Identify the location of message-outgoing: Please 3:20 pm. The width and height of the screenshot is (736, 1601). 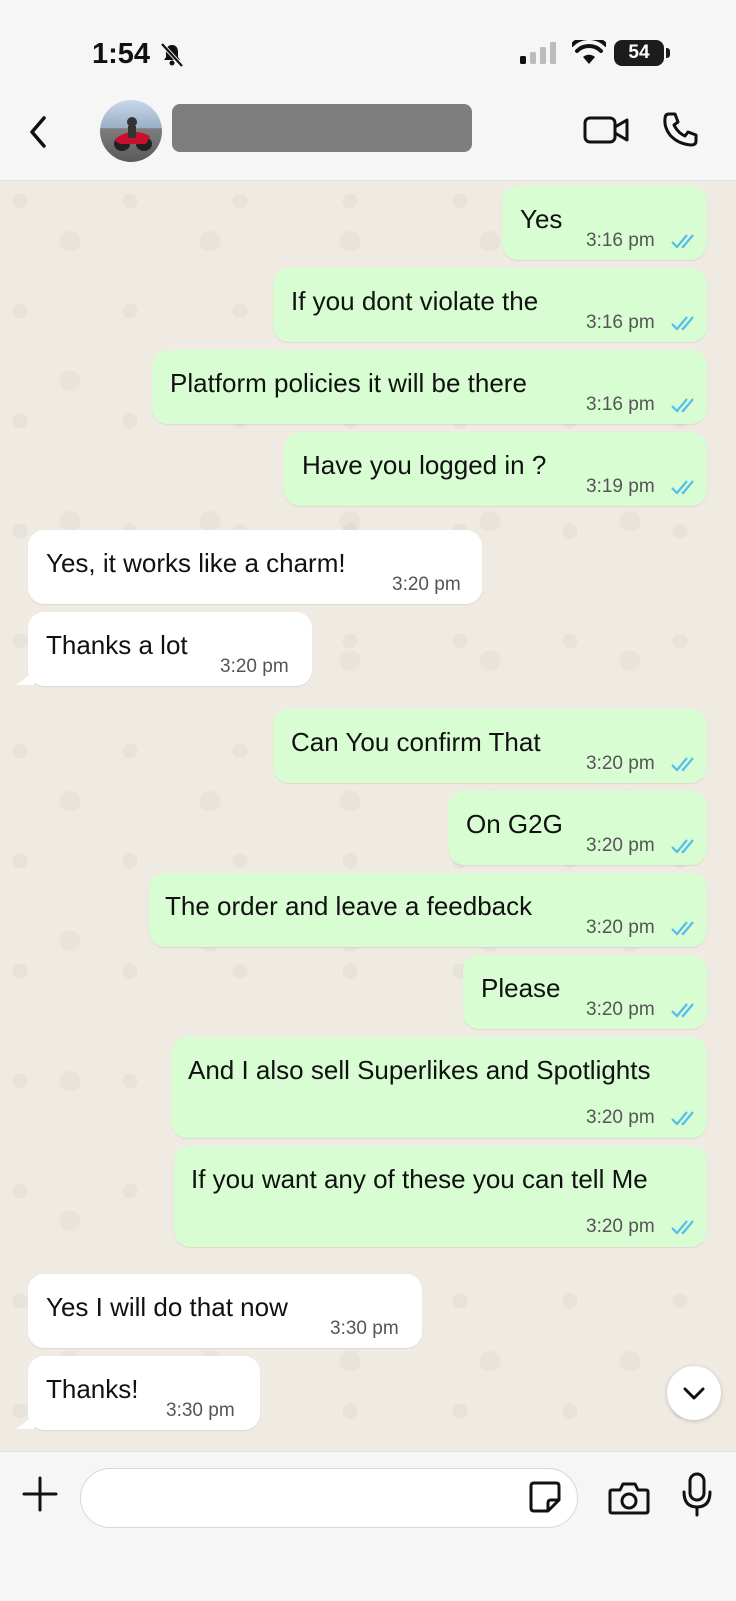
(585, 992).